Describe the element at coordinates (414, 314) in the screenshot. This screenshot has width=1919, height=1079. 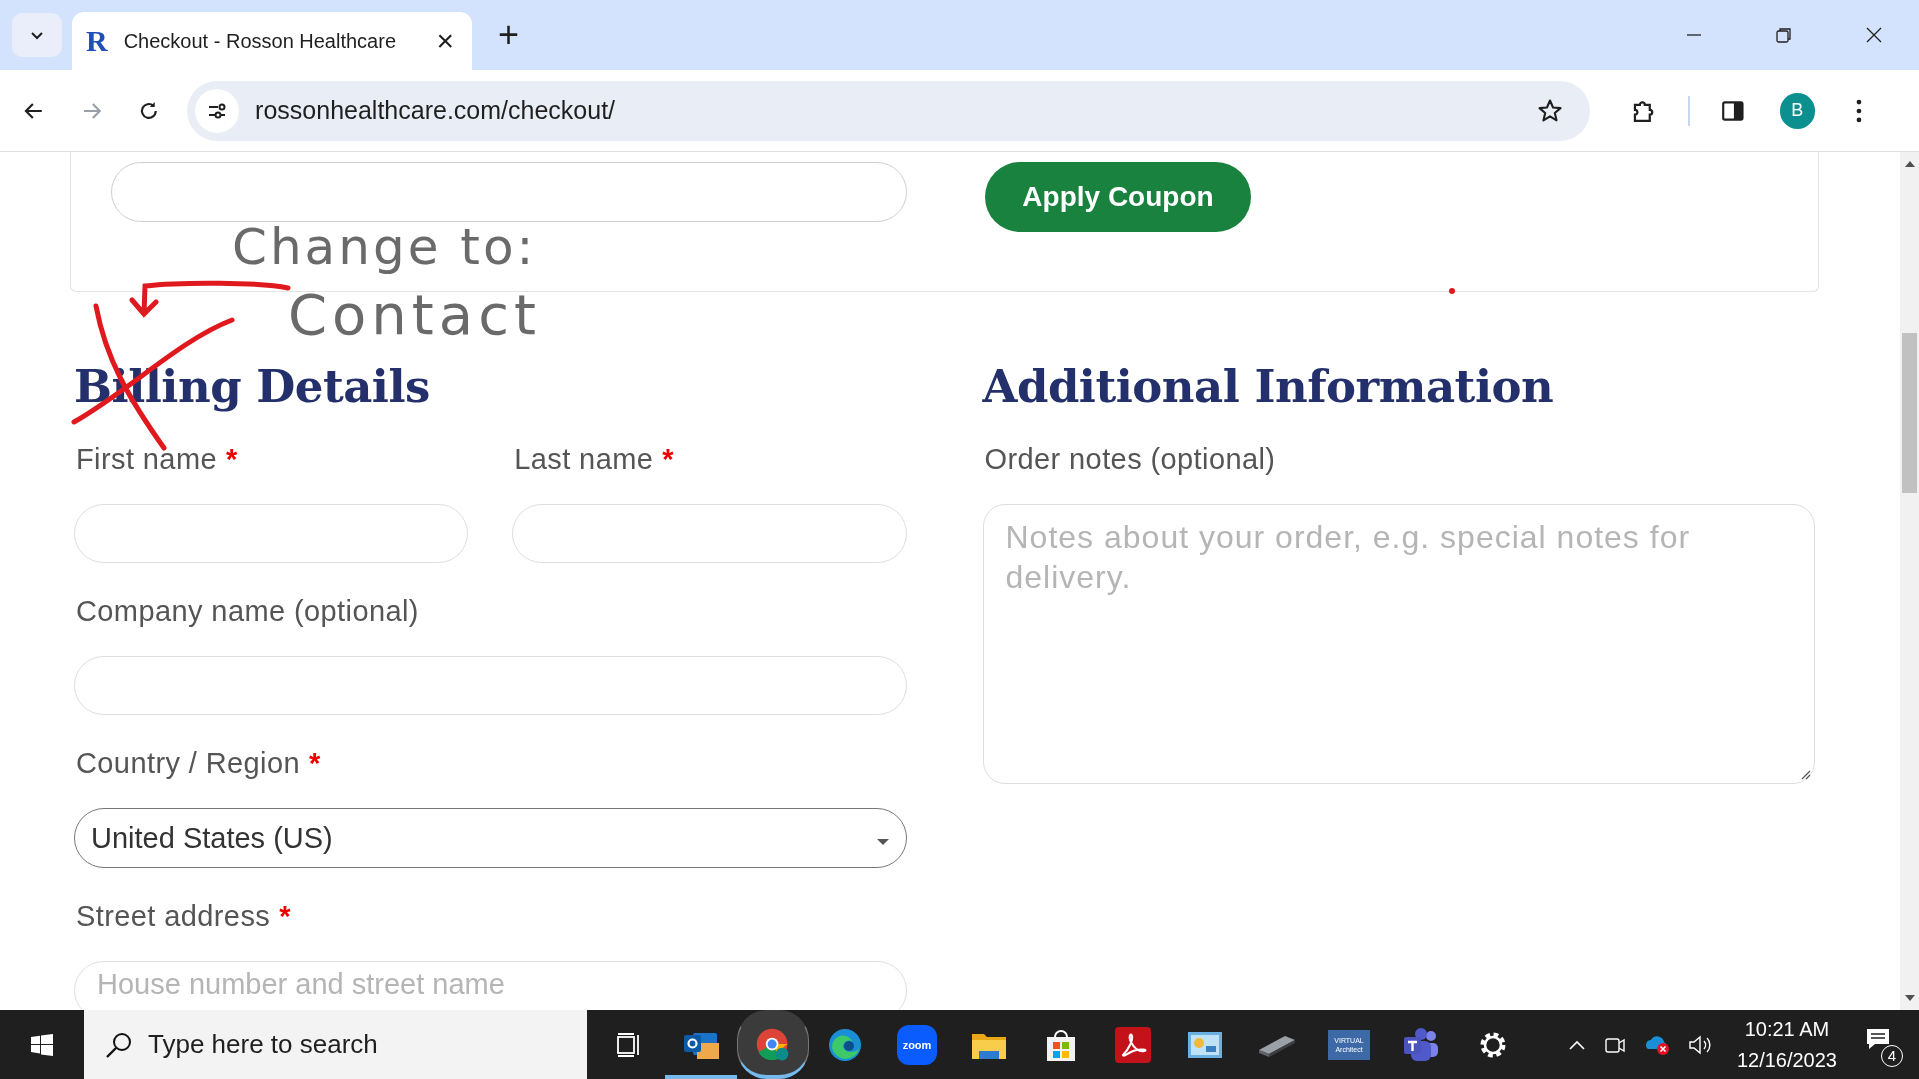
I see `handwritten-note: Contact` at that location.